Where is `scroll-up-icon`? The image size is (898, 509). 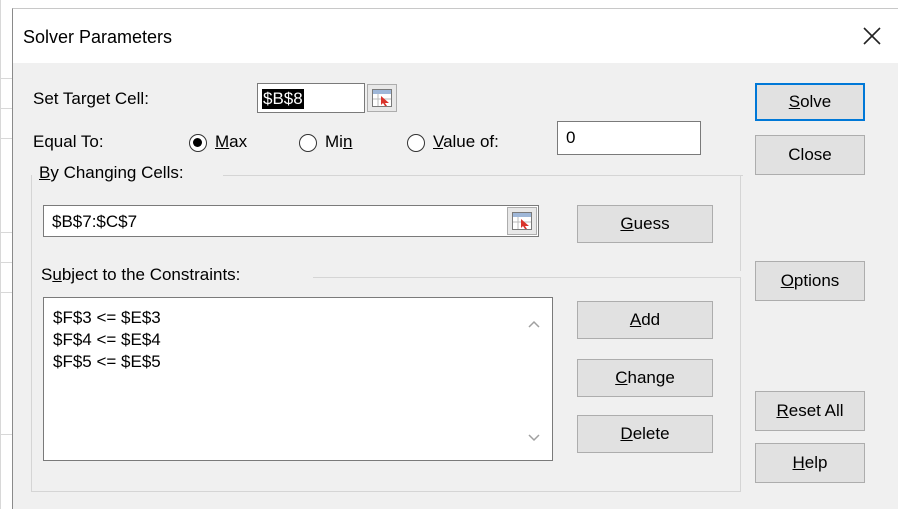 scroll-up-icon is located at coordinates (534, 324).